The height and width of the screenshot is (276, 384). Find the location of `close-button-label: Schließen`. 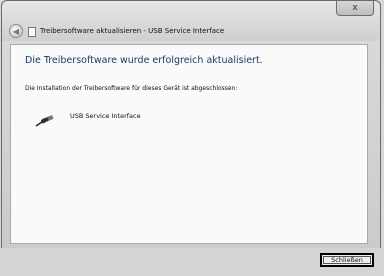

close-button-label: Schließen is located at coordinates (347, 260).